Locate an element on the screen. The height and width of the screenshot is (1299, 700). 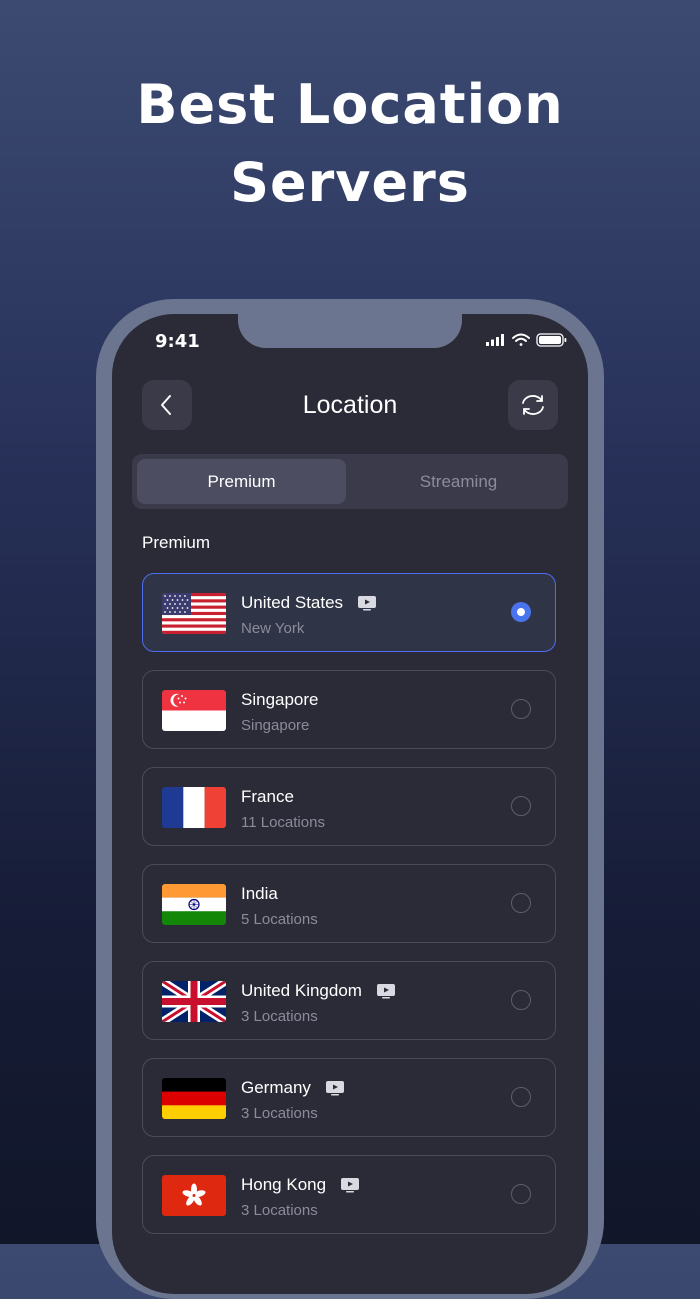
location-country-label: Germany is located at coordinates (276, 1087).